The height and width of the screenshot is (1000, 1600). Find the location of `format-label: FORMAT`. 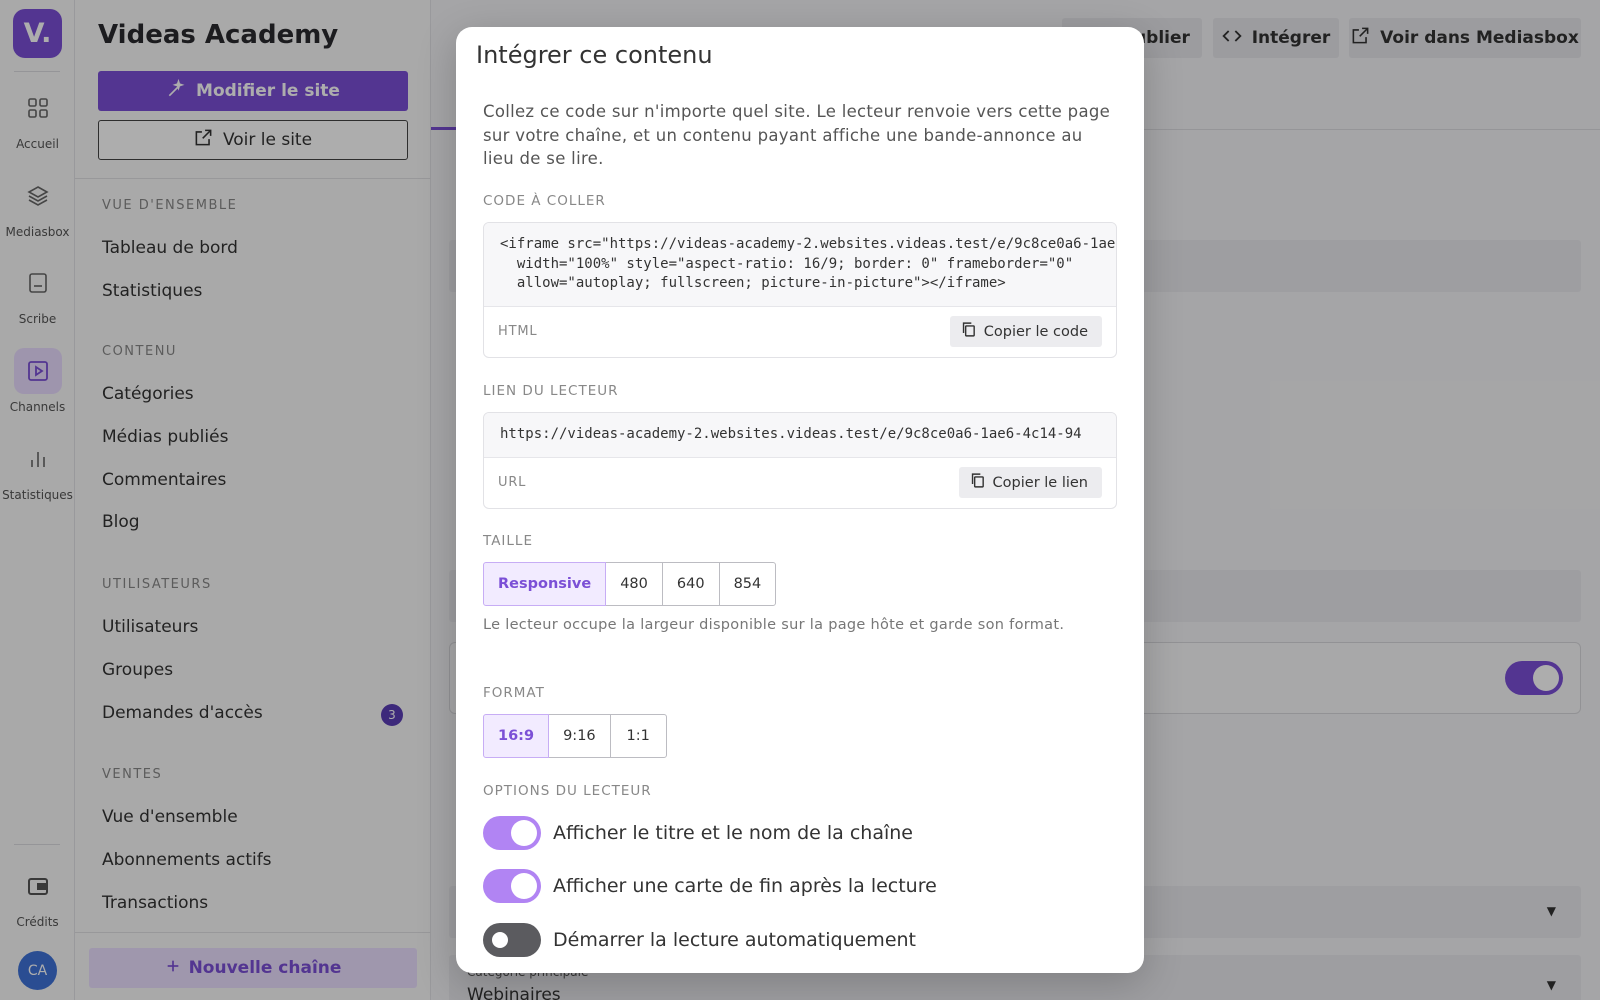

format-label: FORMAT is located at coordinates (514, 693).